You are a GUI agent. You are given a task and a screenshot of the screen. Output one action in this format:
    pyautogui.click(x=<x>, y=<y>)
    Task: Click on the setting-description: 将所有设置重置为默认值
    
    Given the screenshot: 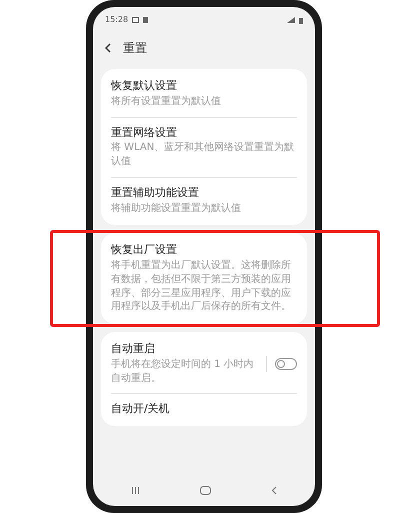 What is the action you would take?
    pyautogui.click(x=166, y=101)
    